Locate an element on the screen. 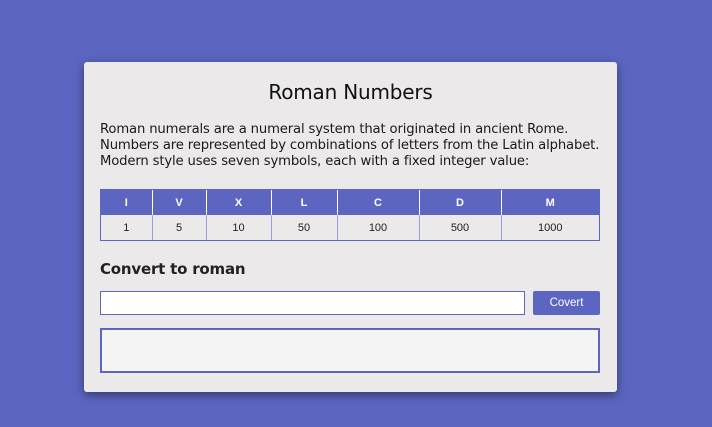 The width and height of the screenshot is (712, 427). table-row: 1 5 10 50 100 500 1000 is located at coordinates (350, 227).